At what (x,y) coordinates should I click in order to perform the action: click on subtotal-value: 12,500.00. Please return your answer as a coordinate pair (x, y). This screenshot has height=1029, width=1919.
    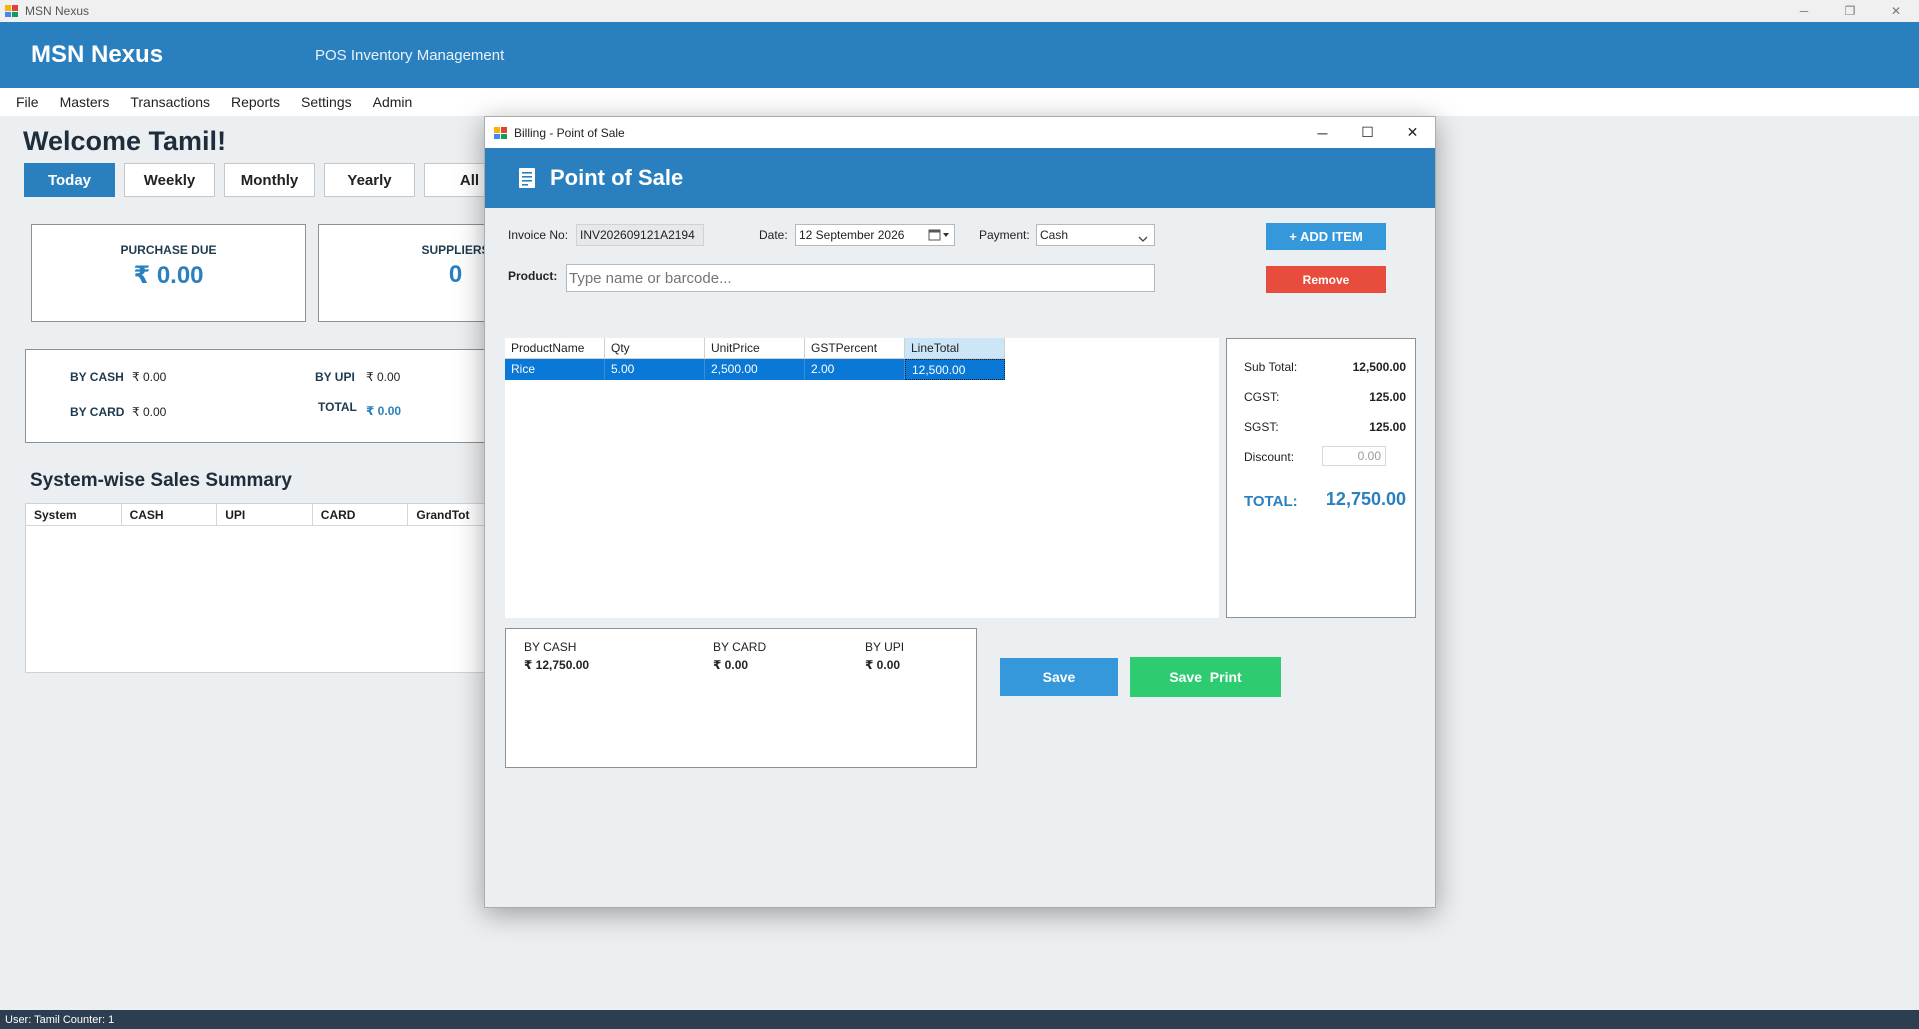
    Looking at the image, I should click on (1379, 367).